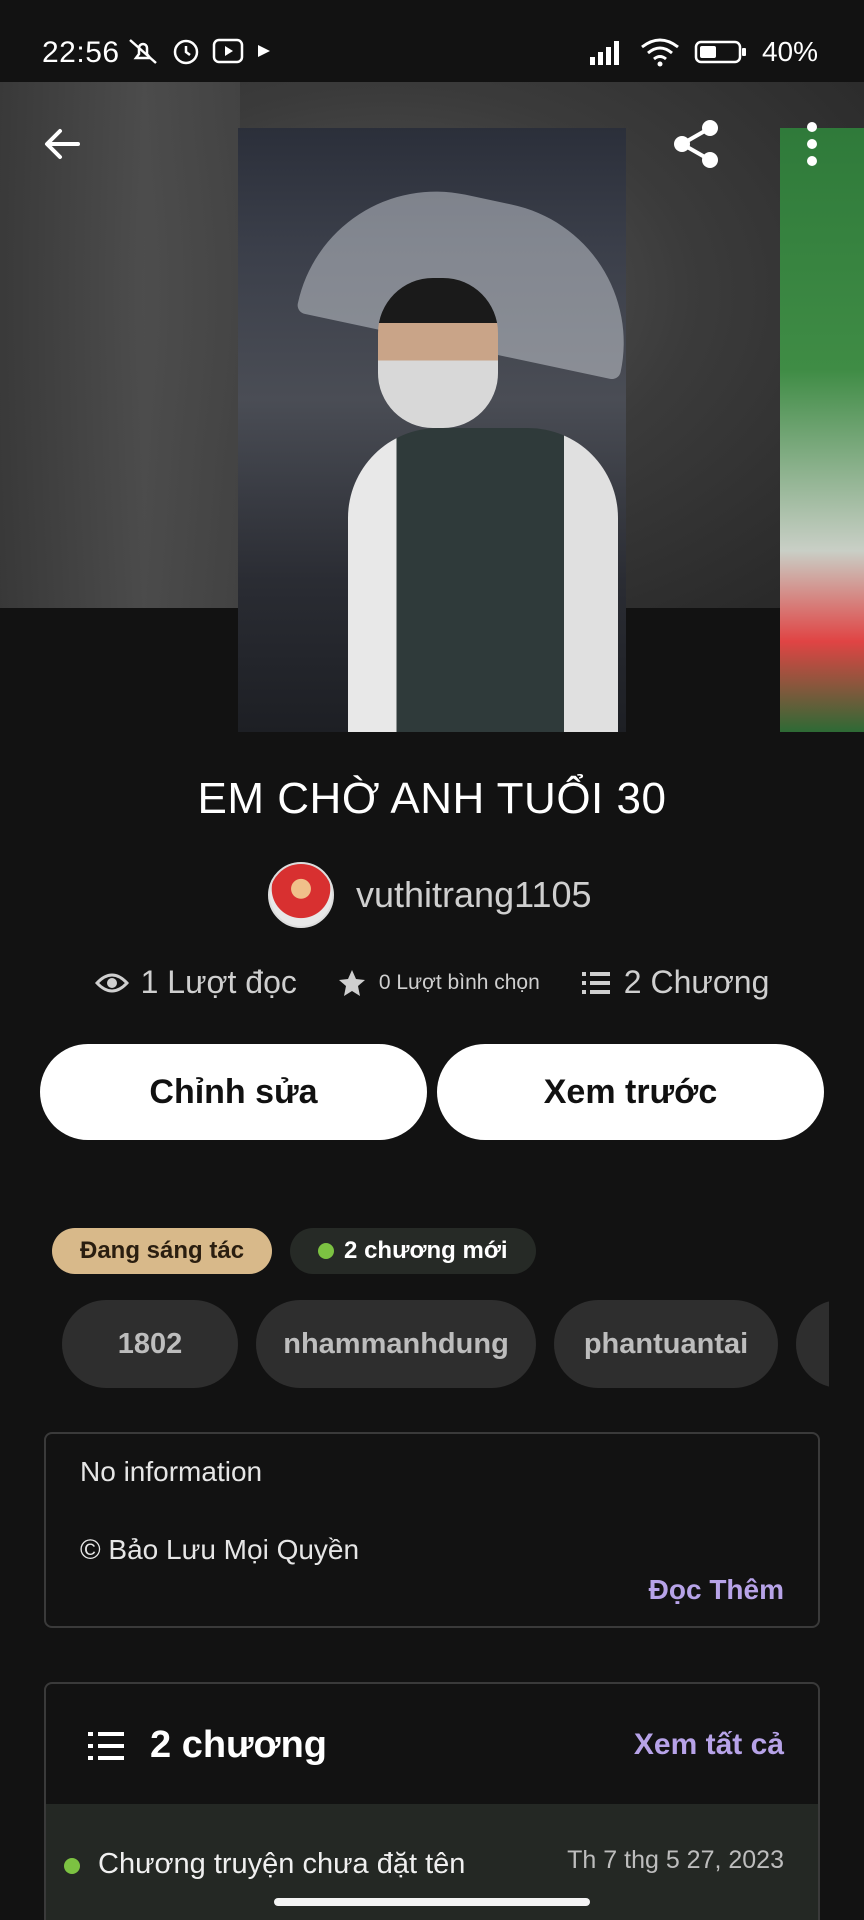  I want to click on tag-chip: phantuantai, so click(666, 1344).